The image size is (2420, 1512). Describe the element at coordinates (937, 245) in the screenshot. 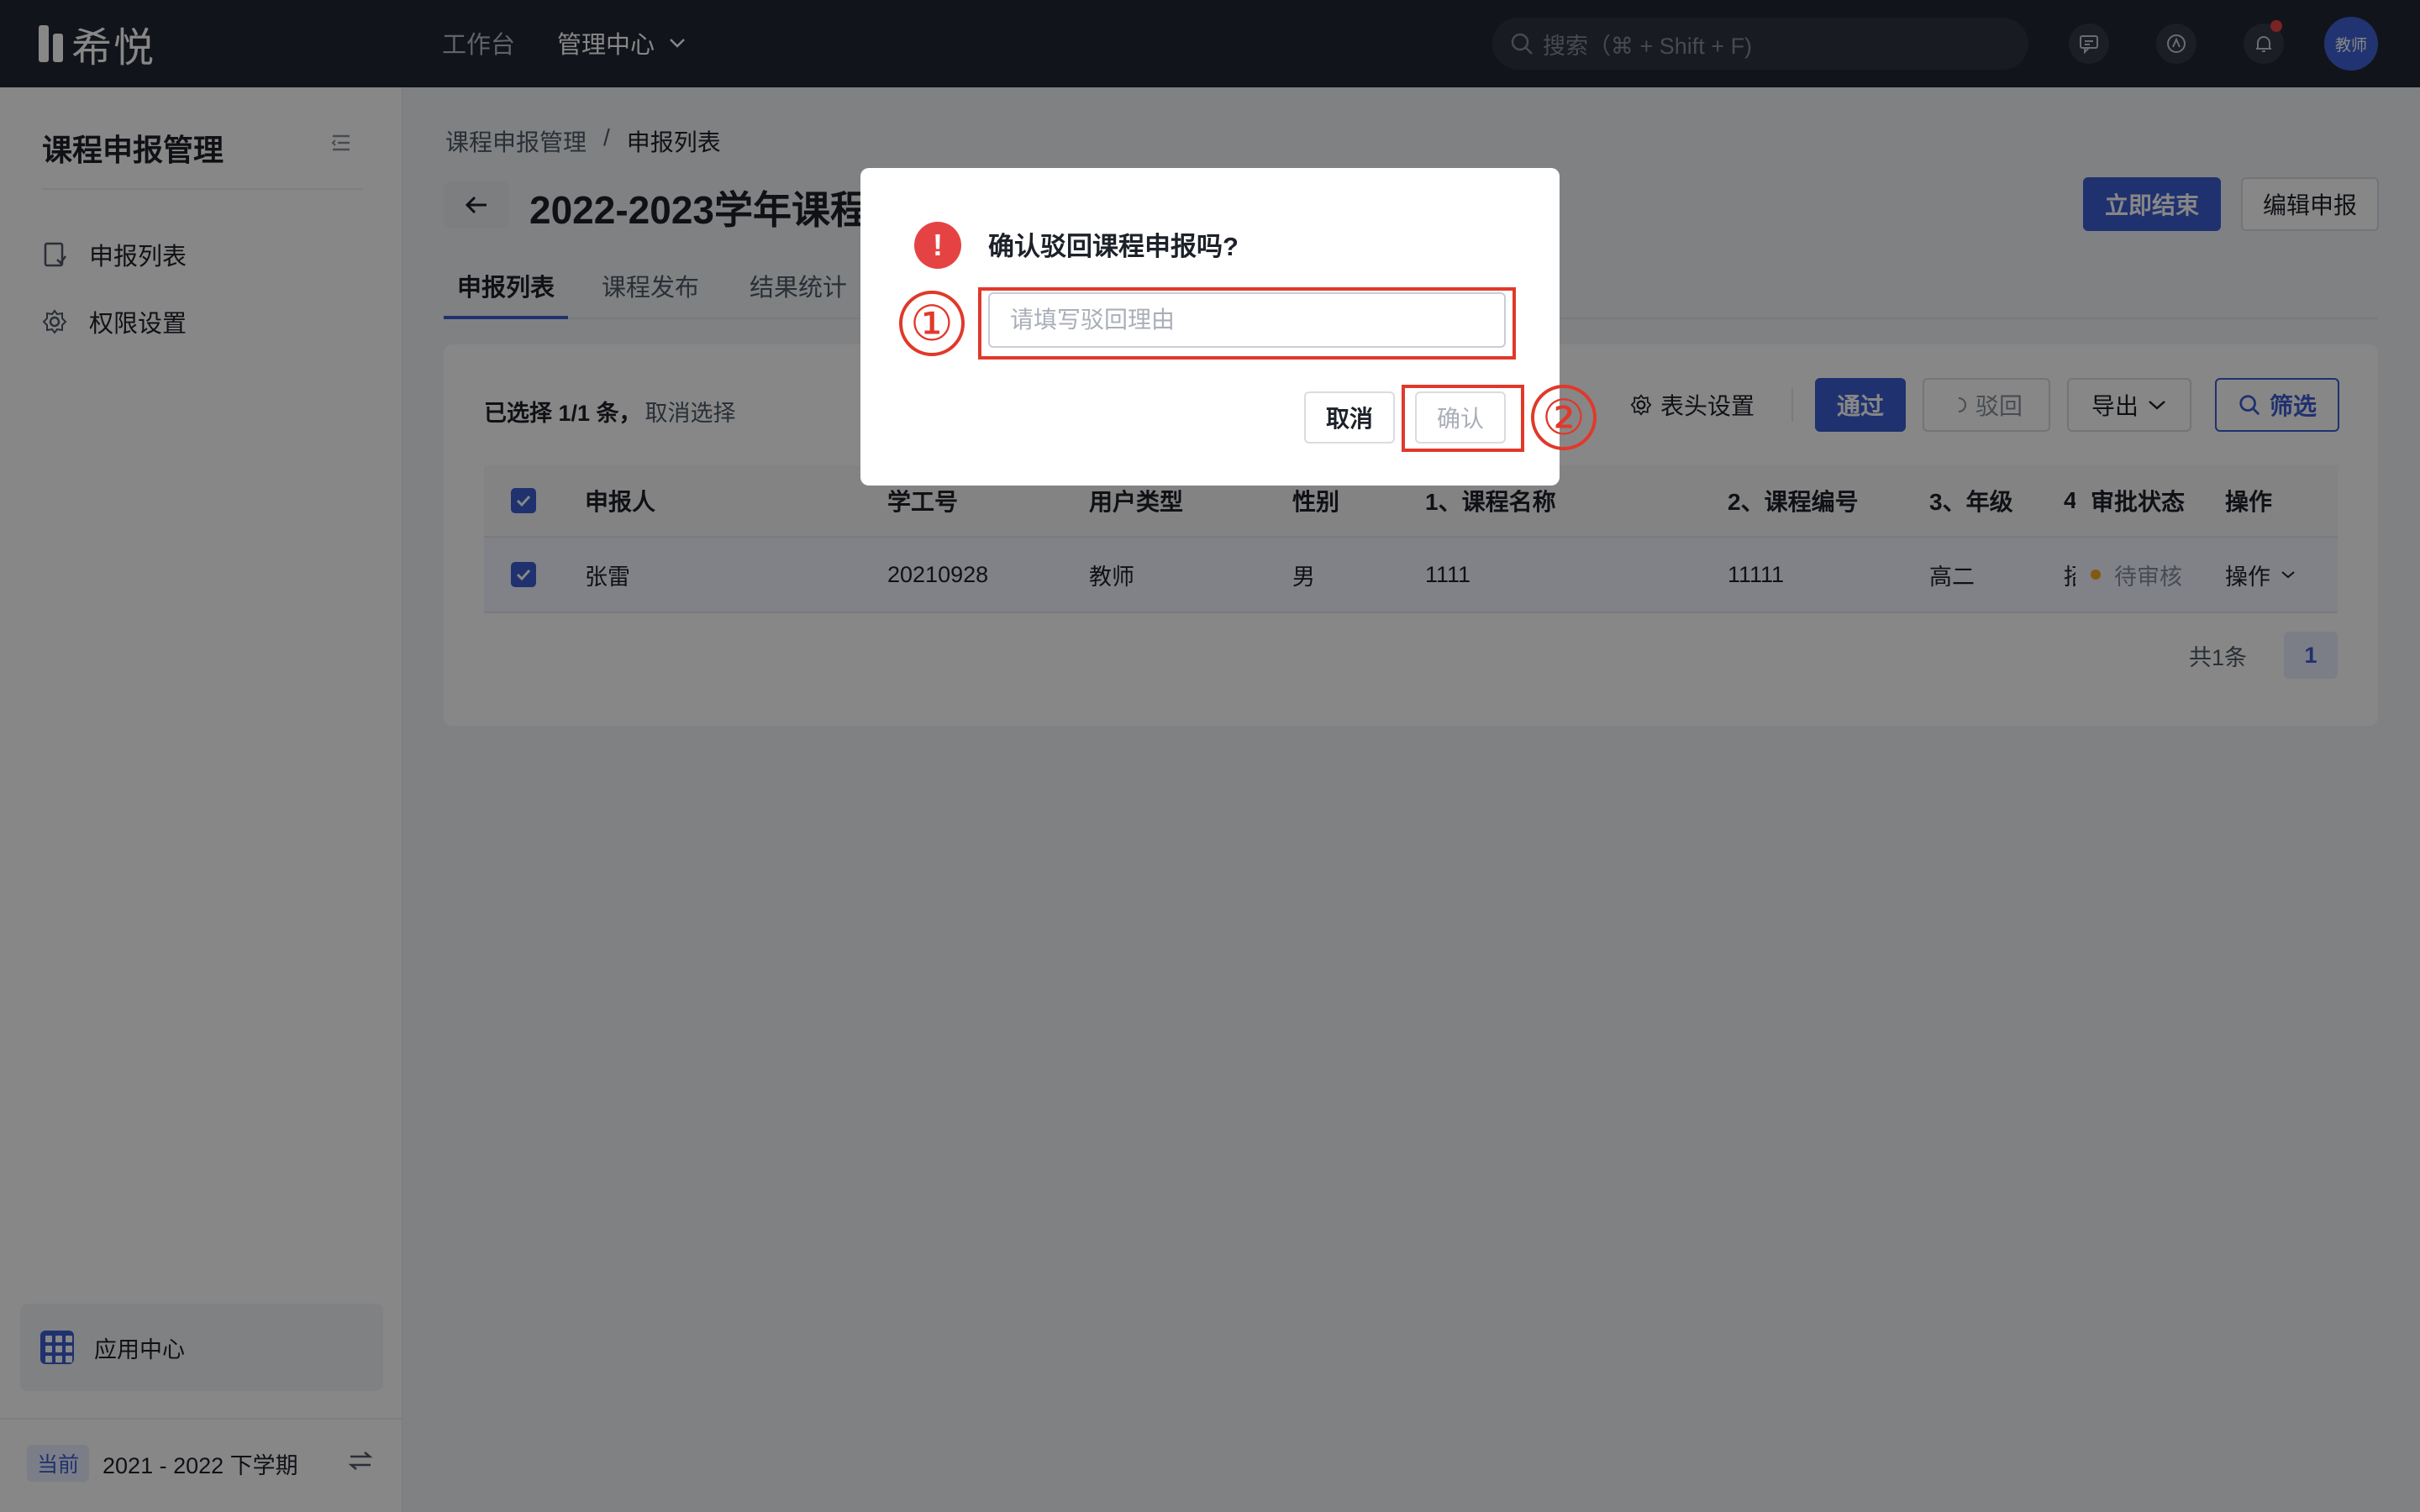

I see `exclamation-icon: !` at that location.